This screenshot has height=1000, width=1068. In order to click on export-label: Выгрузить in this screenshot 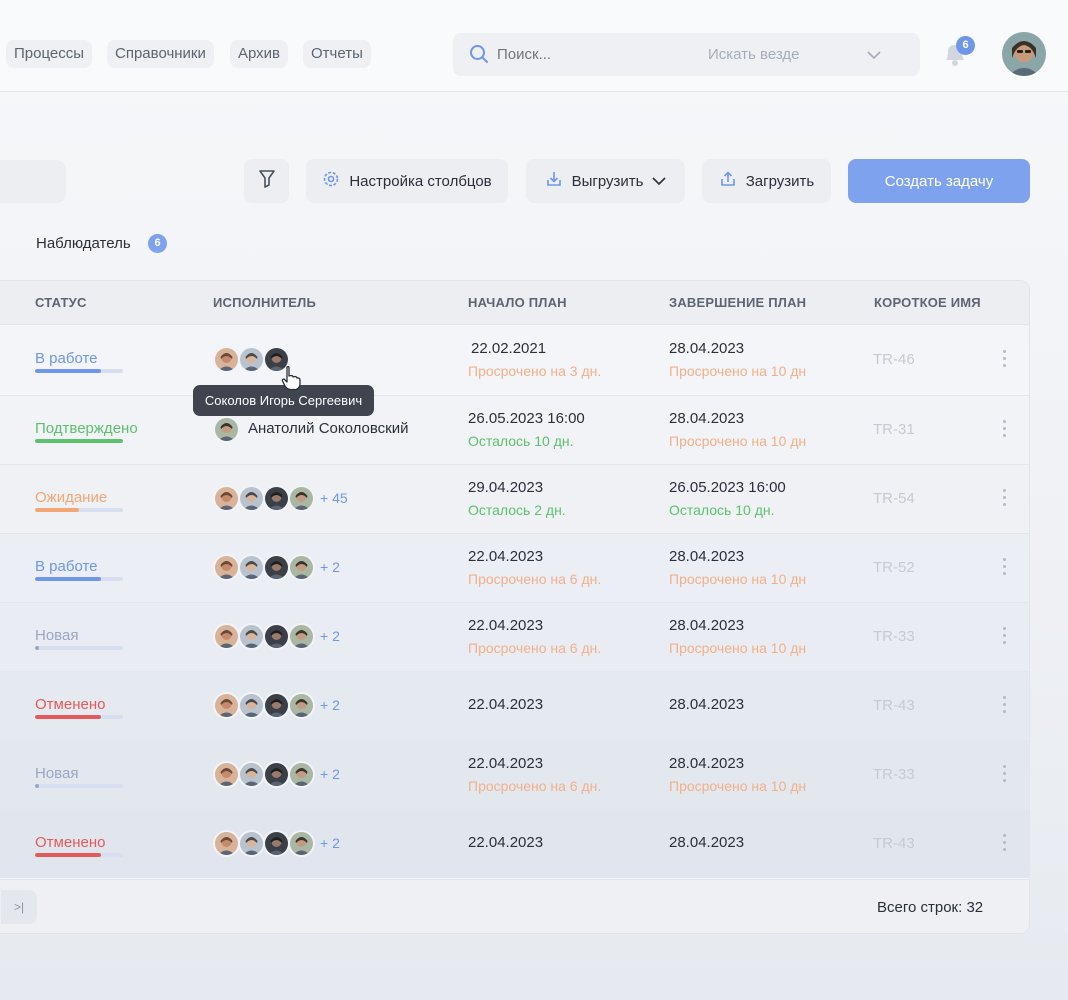, I will do `click(607, 181)`.